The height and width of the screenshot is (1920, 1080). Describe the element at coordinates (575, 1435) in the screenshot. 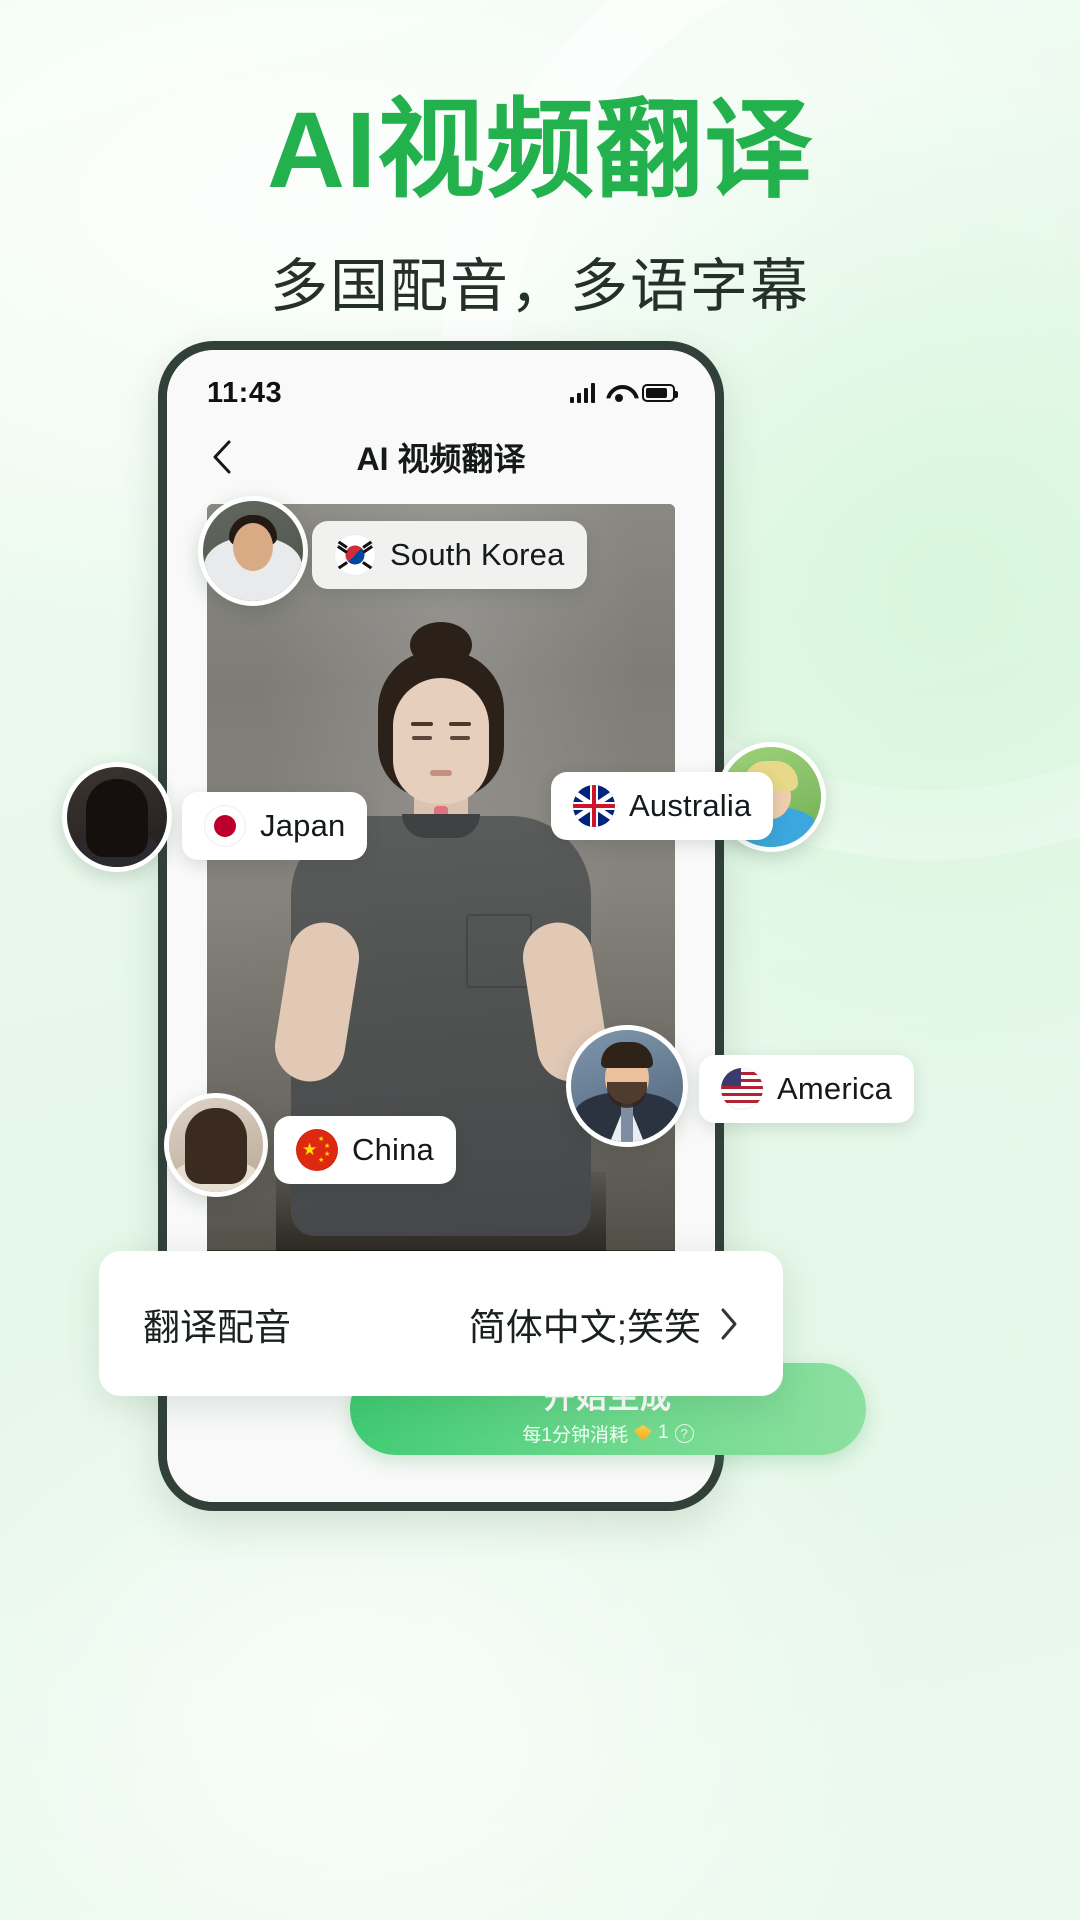

I see `cta-cost-prefix: 每1分钟消耗` at that location.